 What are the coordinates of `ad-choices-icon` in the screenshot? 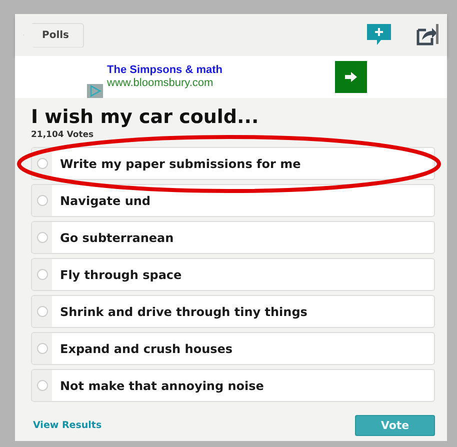 It's located at (95, 91).